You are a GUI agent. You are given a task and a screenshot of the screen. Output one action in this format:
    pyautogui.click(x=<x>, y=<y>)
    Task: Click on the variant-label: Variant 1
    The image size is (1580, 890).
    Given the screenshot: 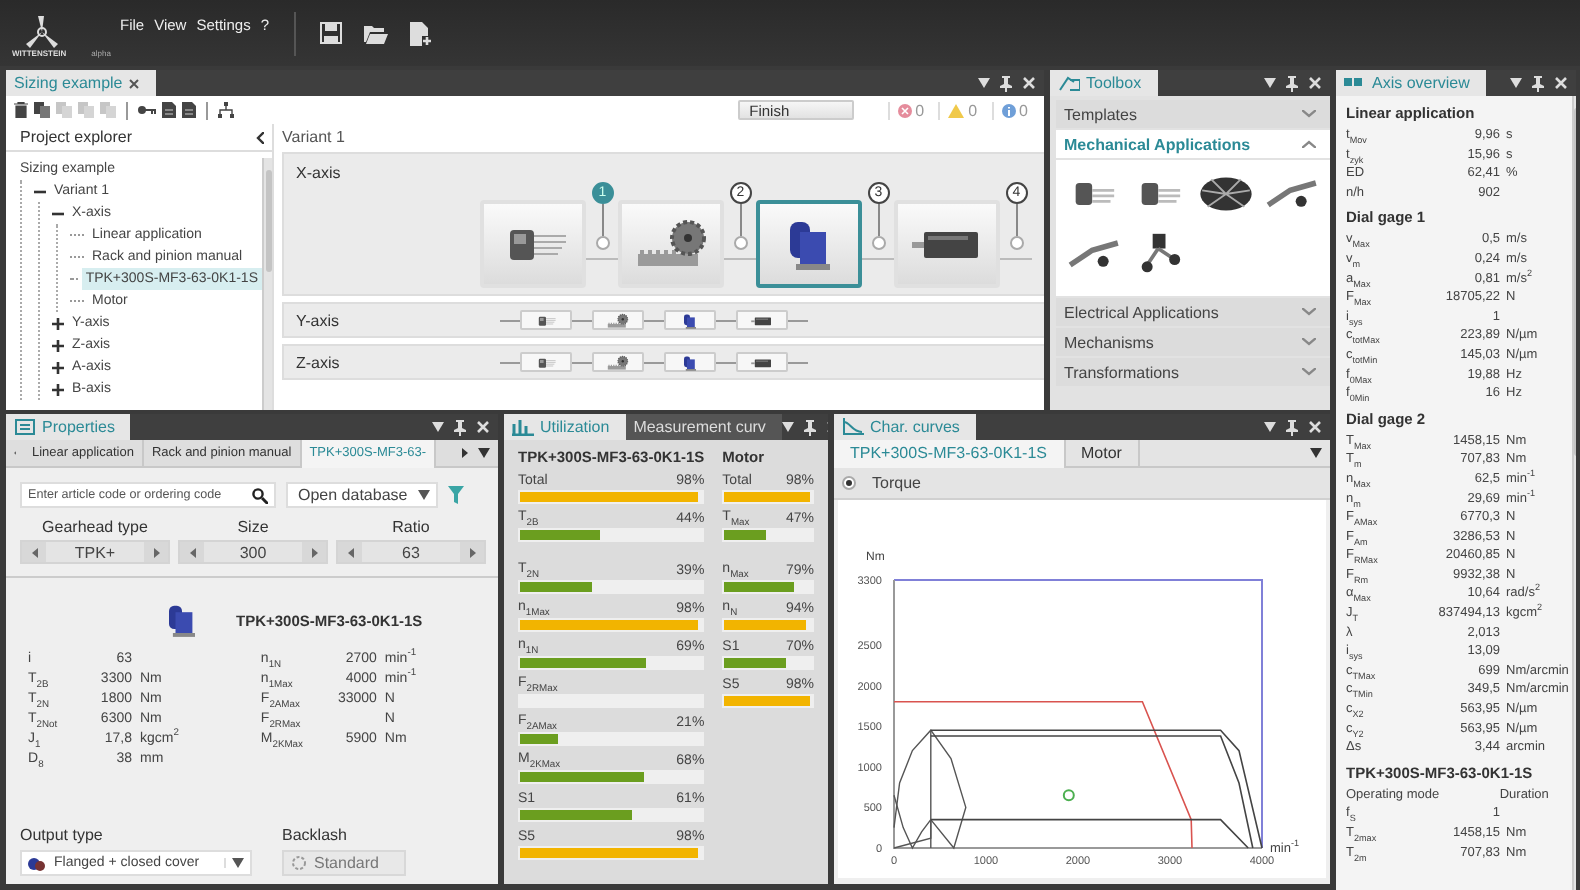 What is the action you would take?
    pyautogui.click(x=314, y=137)
    